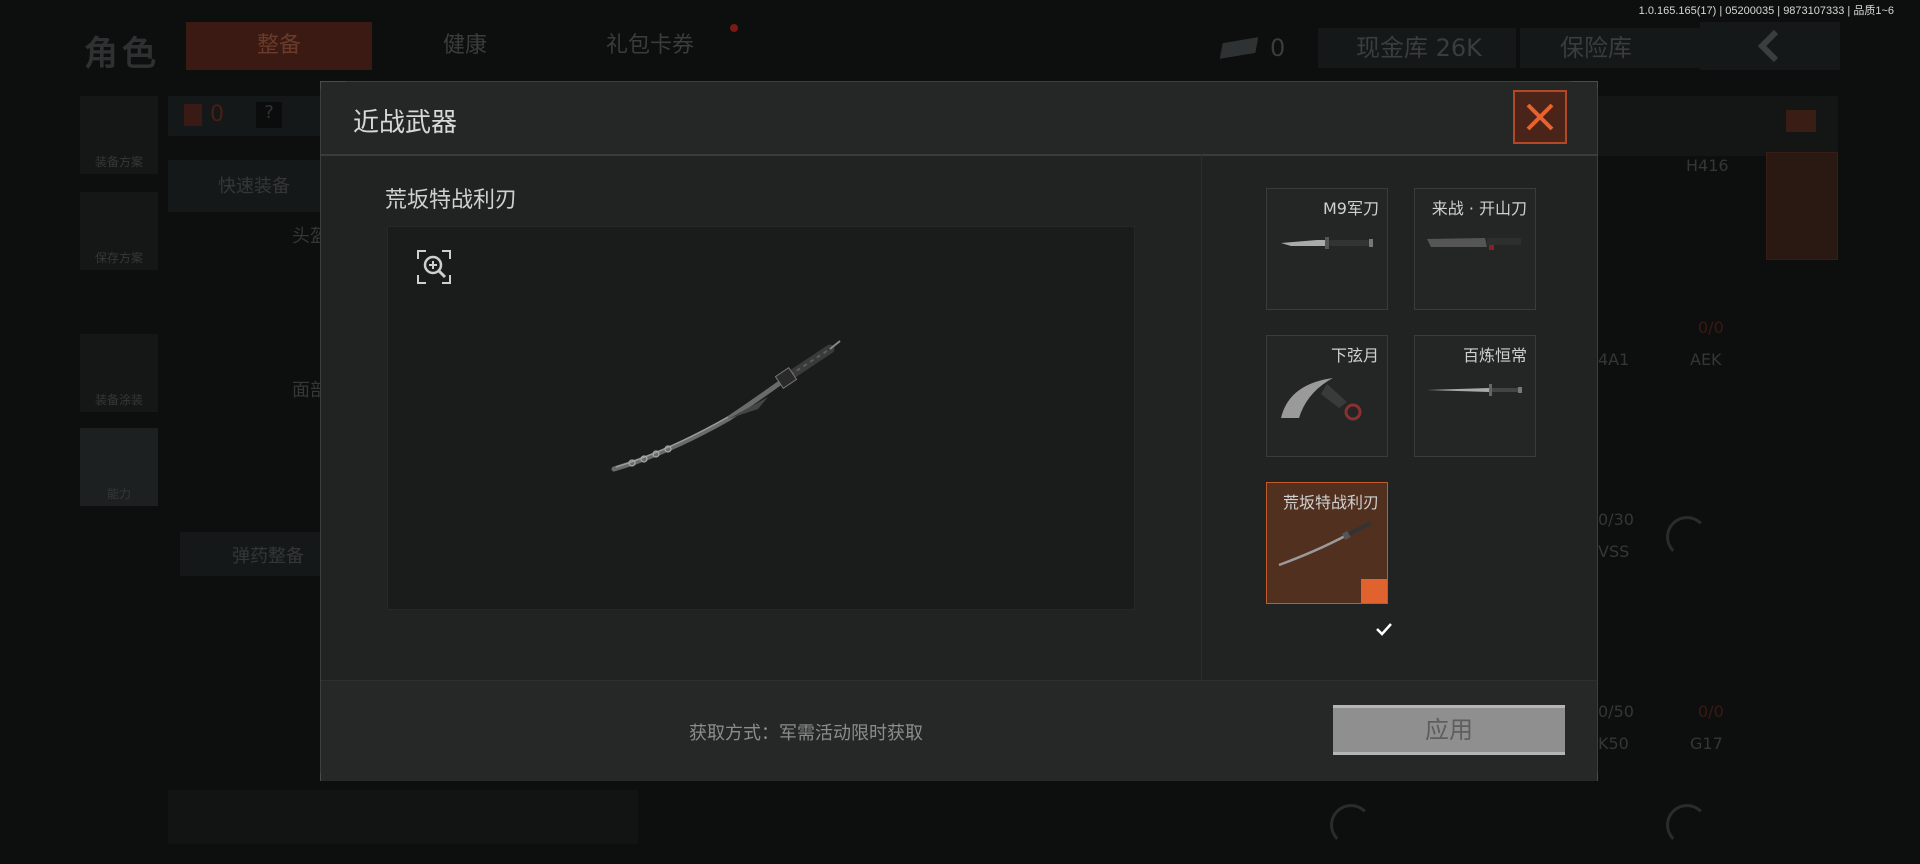  Describe the element at coordinates (118, 162) in the screenshot. I see `bg-side-label: 装备方案` at that location.